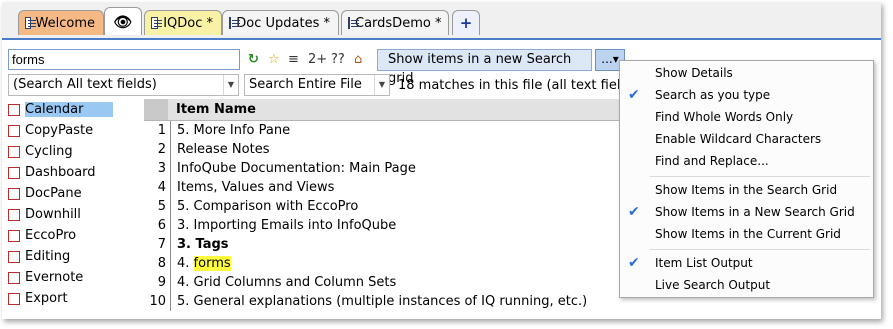 This screenshot has width=893, height=329. I want to click on table-row: 6 3. Importing Emails into InfoQube, so click(381, 225).